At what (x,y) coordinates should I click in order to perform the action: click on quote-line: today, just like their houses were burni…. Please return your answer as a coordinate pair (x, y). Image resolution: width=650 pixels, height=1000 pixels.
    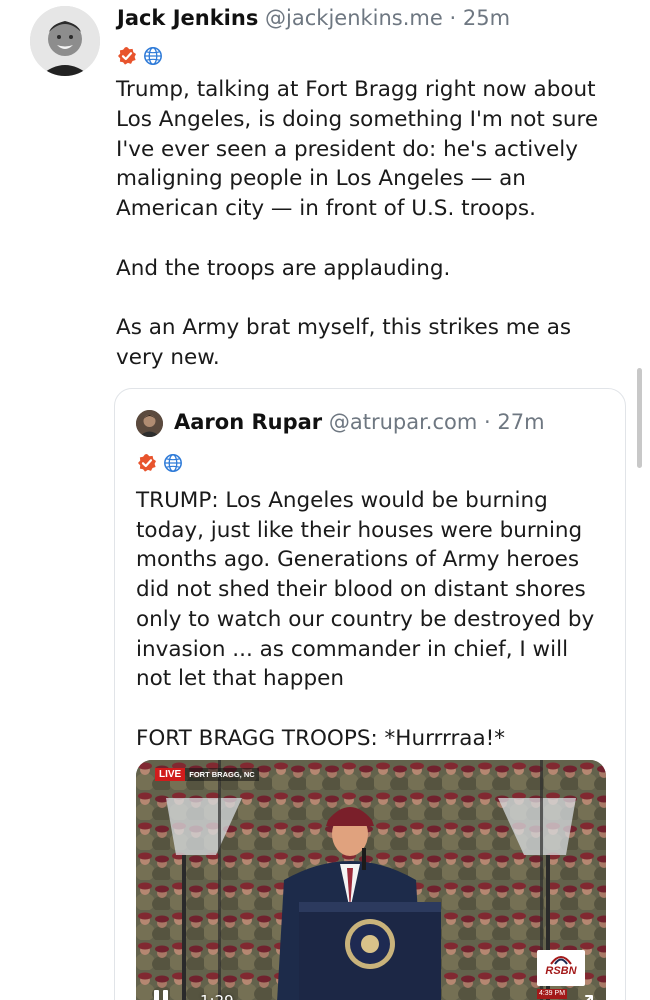
    Looking at the image, I should click on (359, 530).